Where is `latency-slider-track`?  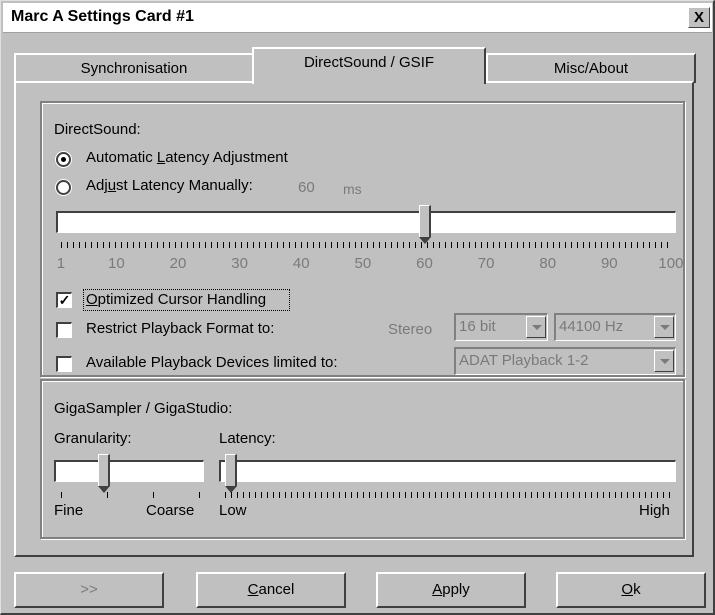 latency-slider-track is located at coordinates (366, 222).